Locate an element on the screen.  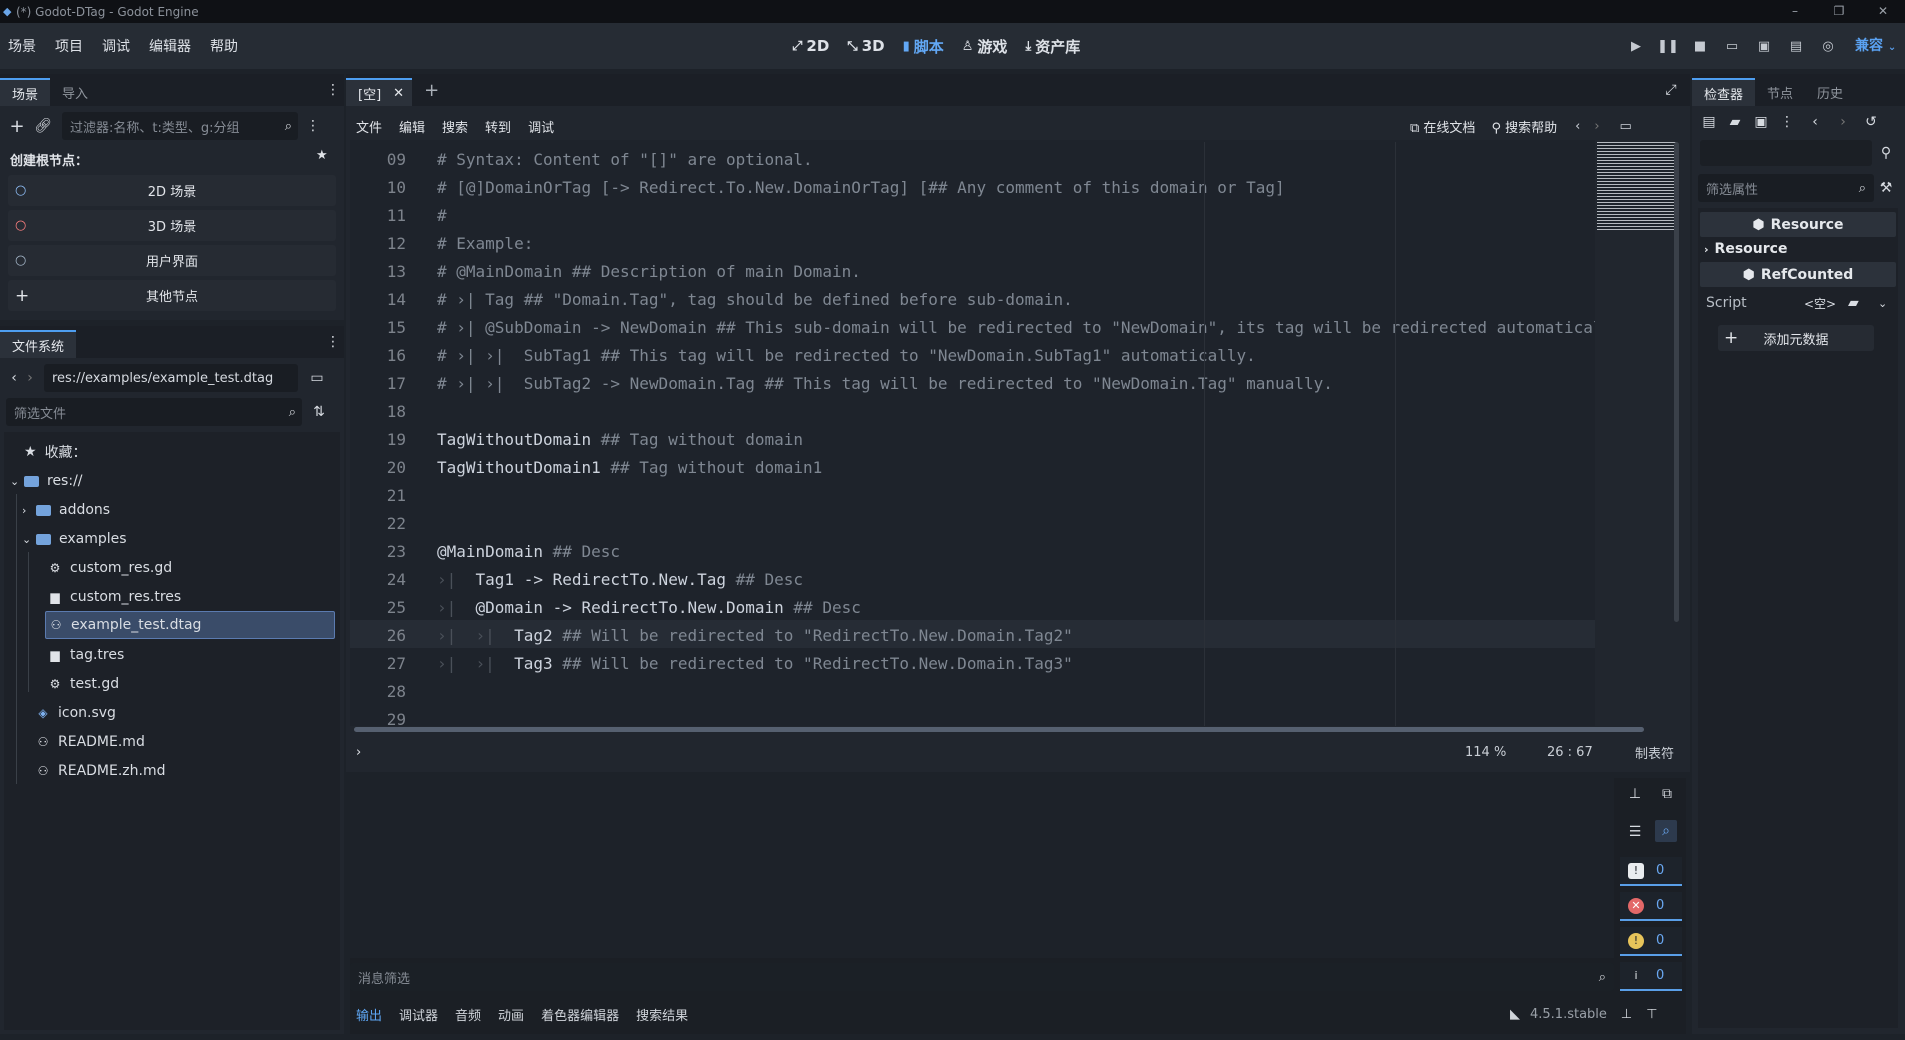
warnings-counter: ! 0 is located at coordinates (1651, 941).